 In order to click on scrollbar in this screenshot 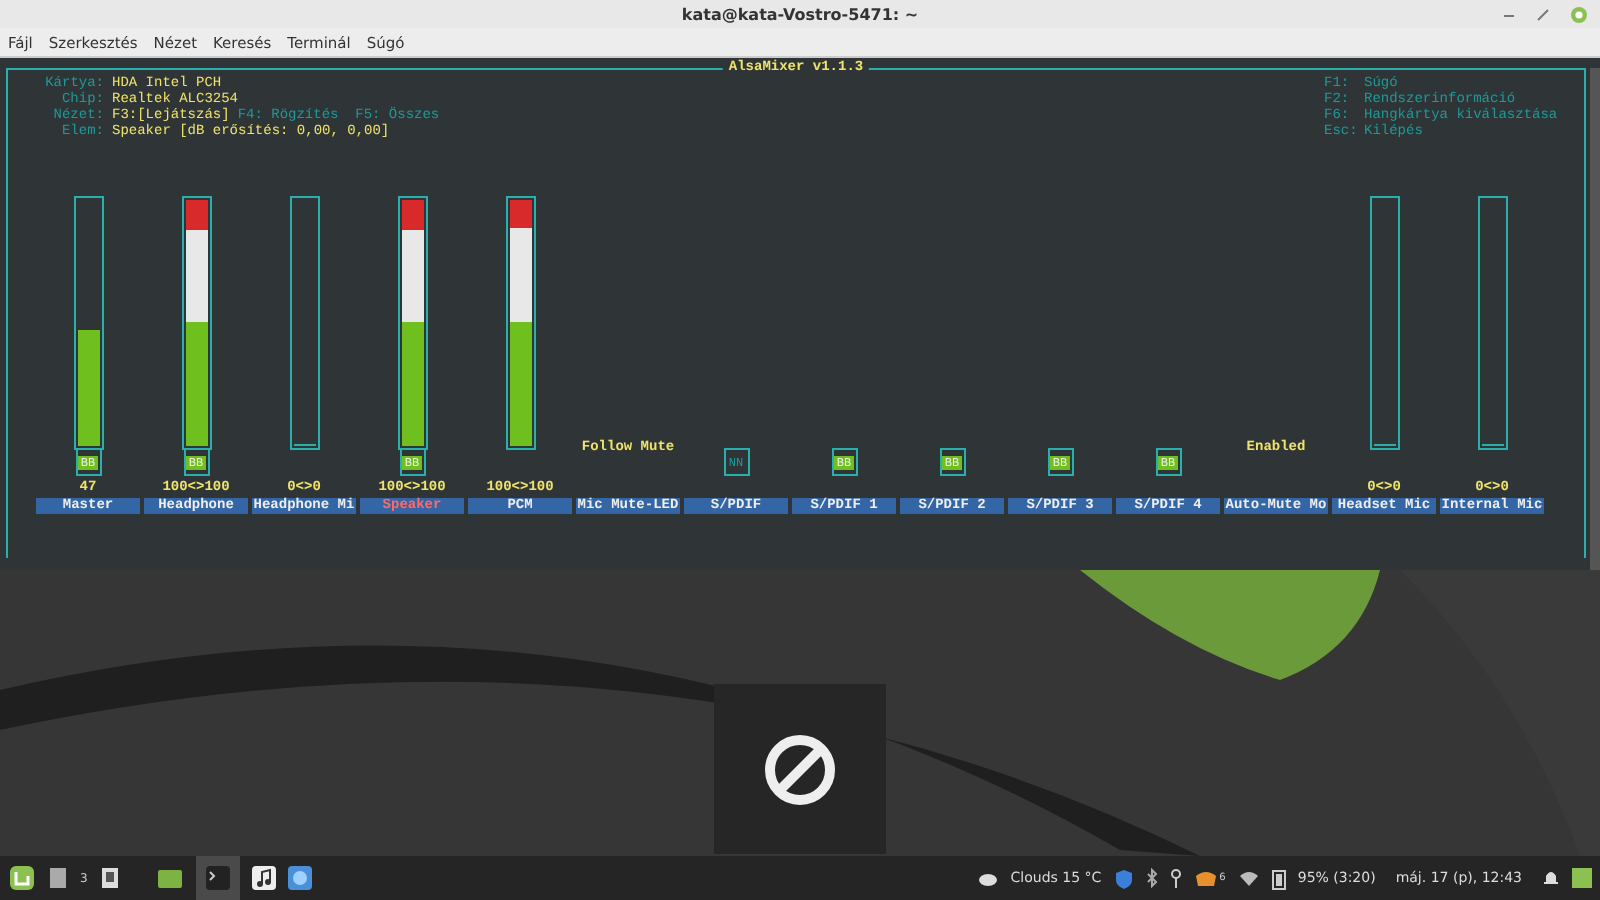, I will do `click(1595, 319)`.